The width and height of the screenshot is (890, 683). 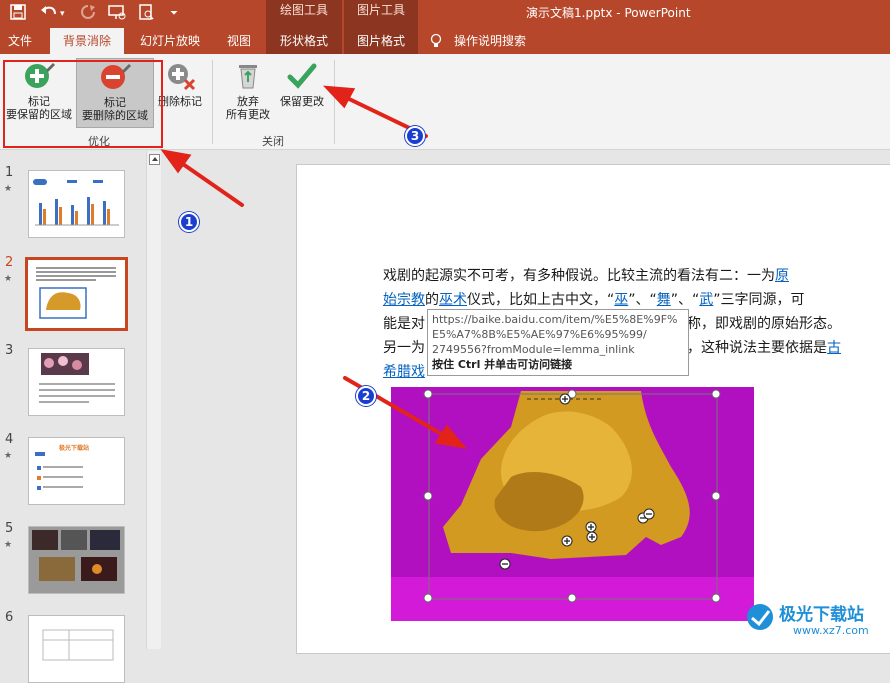 What do you see at coordinates (760, 617) in the screenshot?
I see `site-logo-icon` at bounding box center [760, 617].